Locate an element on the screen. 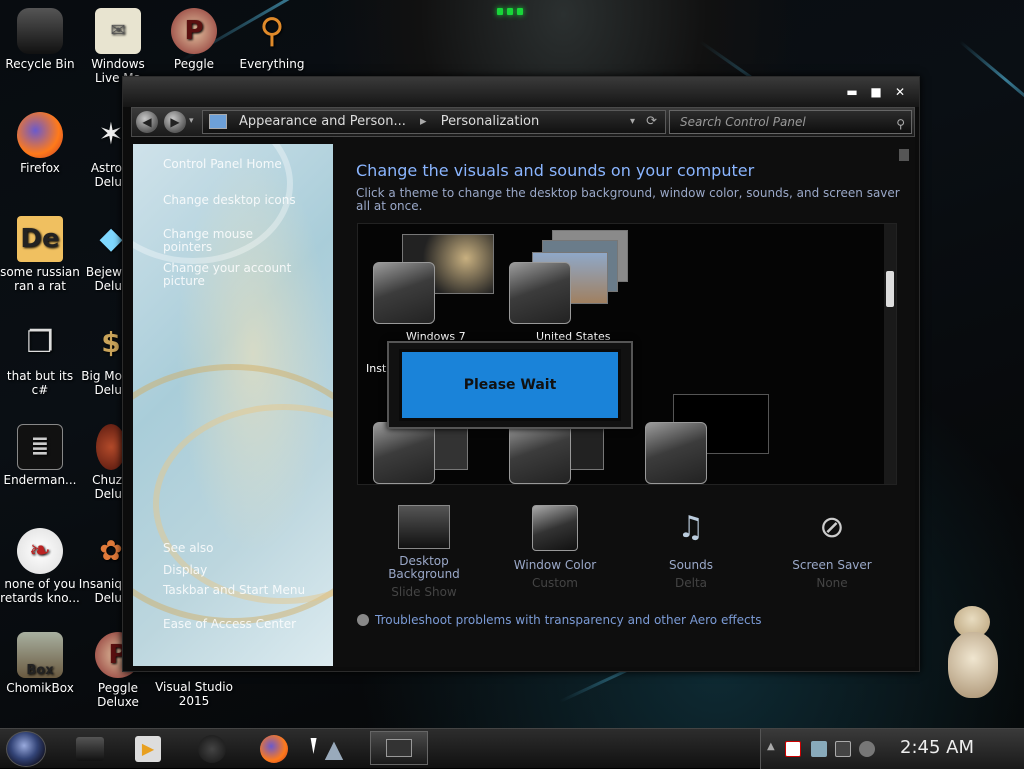 The height and width of the screenshot is (769, 1024). taskbar-app-firefox is located at coordinates (274, 749).